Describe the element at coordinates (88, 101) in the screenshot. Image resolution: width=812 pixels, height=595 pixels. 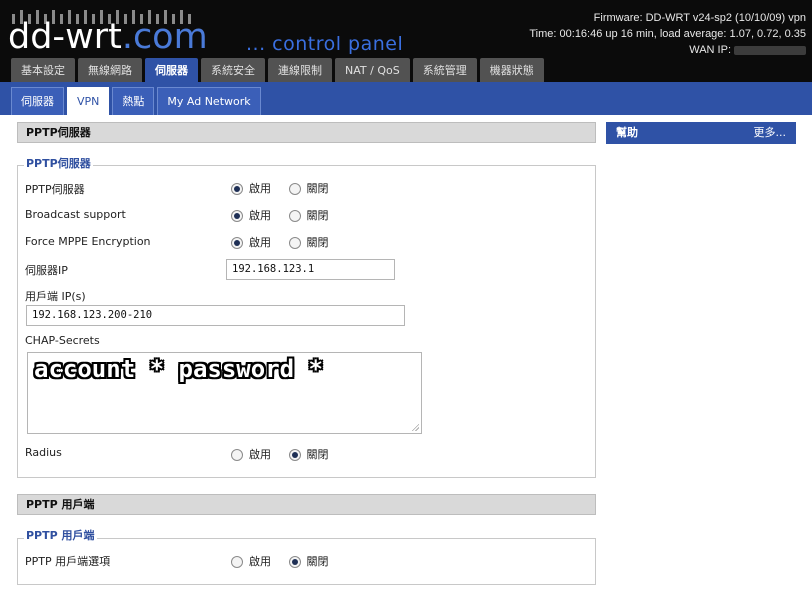
I see `subtab-vpn: VPN` at that location.